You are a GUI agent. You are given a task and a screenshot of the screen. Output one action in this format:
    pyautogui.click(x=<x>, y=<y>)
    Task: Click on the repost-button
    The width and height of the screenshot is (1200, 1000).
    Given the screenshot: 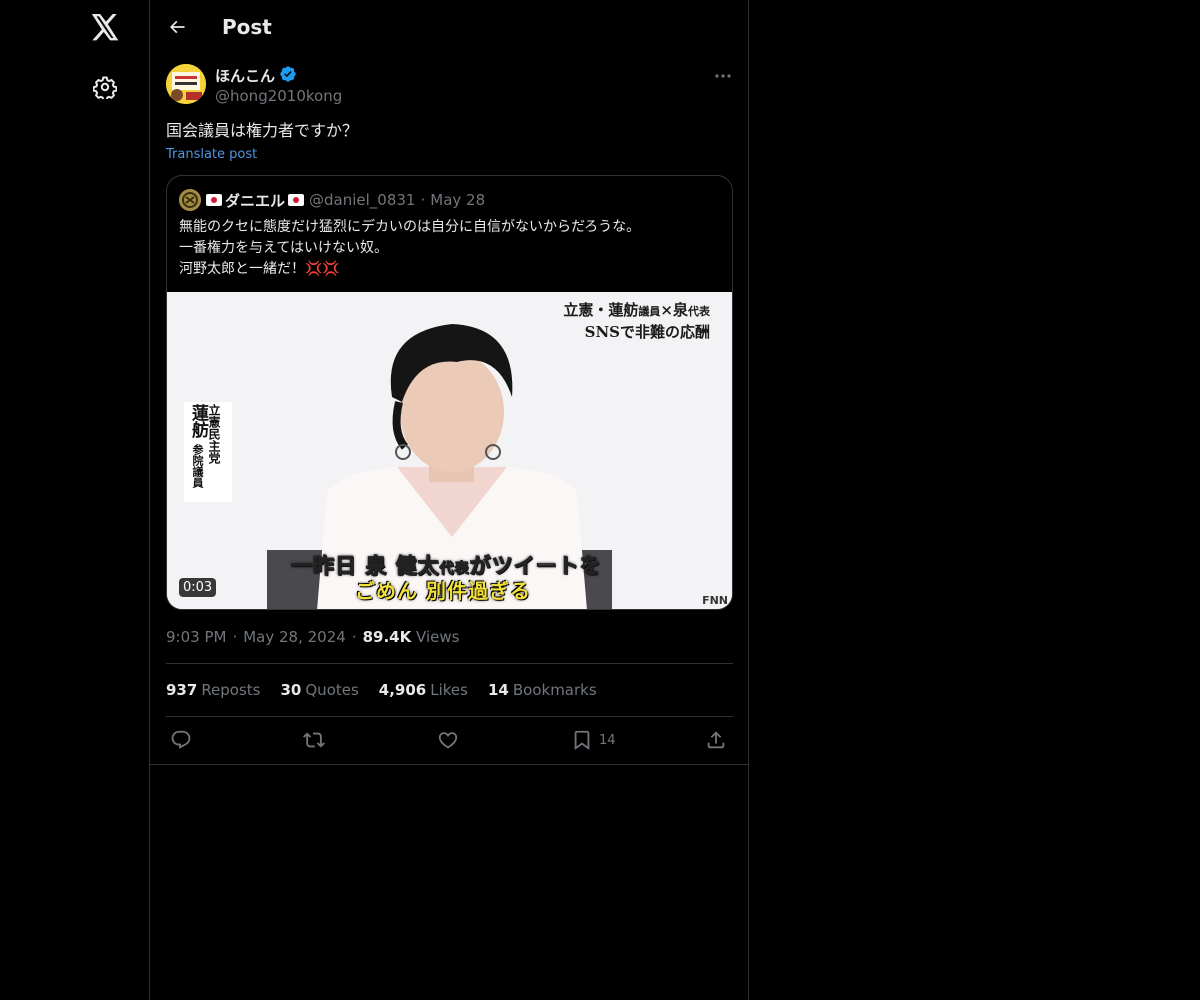 What is the action you would take?
    pyautogui.click(x=314, y=740)
    